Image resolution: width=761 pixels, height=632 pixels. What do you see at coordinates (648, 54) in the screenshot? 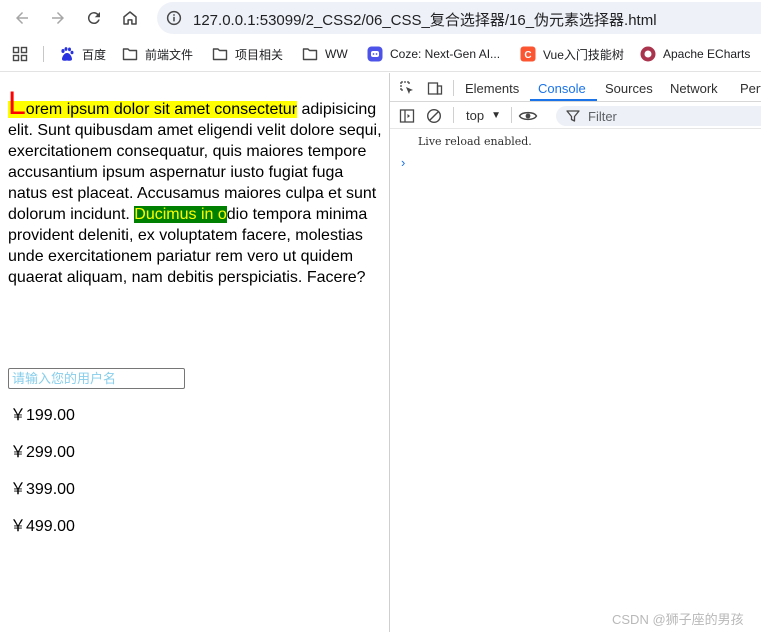
I see `echarts-icon` at bounding box center [648, 54].